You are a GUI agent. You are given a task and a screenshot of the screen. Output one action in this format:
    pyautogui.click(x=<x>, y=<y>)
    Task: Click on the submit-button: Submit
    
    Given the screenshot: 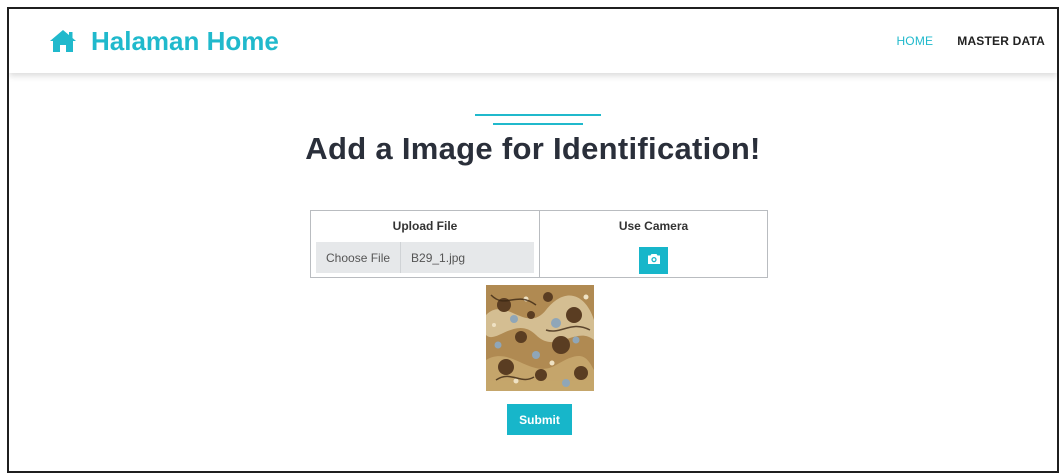 What is the action you would take?
    pyautogui.click(x=539, y=419)
    